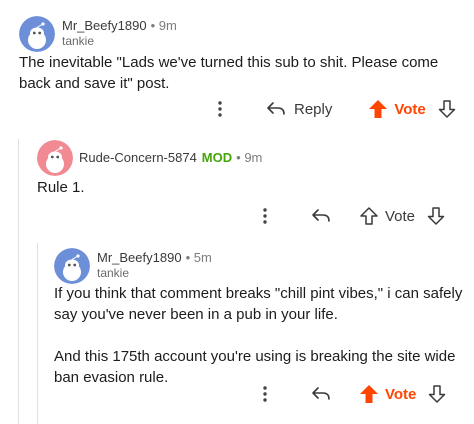 This screenshot has width=474, height=424. I want to click on comment-time-value: 5m, so click(202, 257).